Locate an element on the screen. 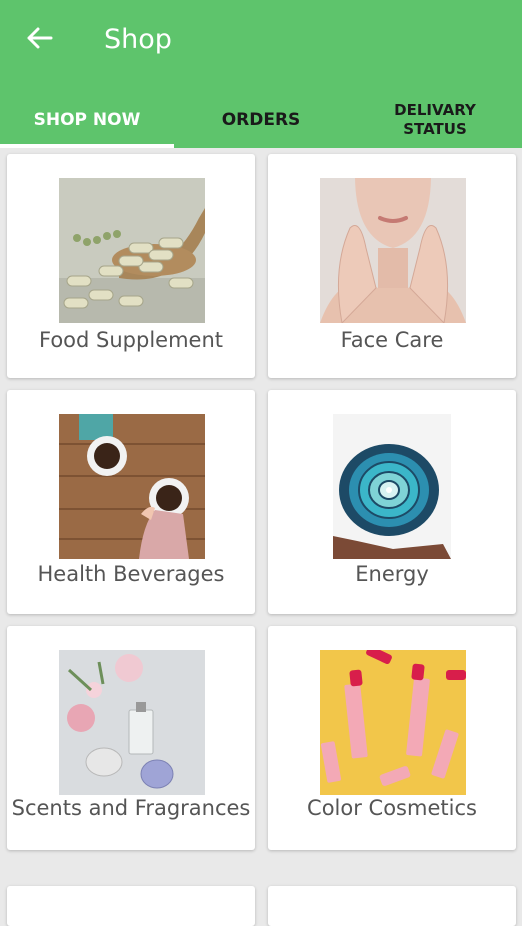  category-card-scents-fragrances: Scents and Fragrances is located at coordinates (131, 738).